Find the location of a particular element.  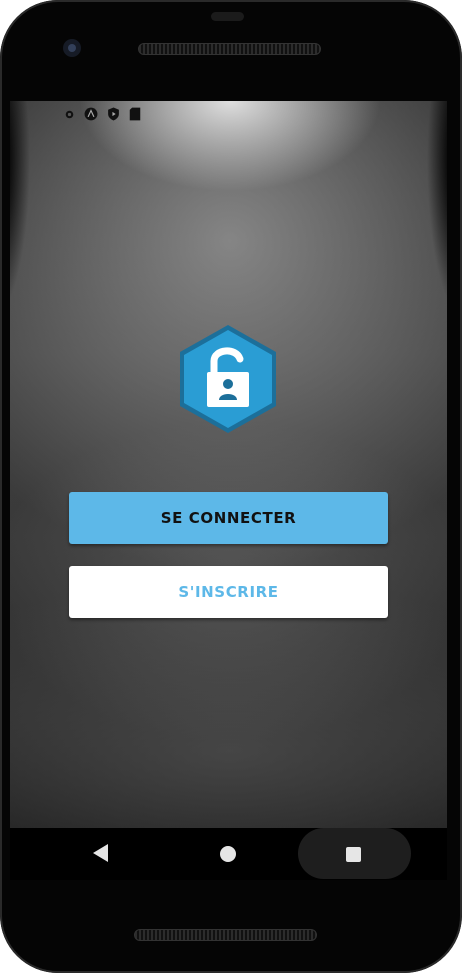

earpiece-speaker is located at coordinates (229, 49).